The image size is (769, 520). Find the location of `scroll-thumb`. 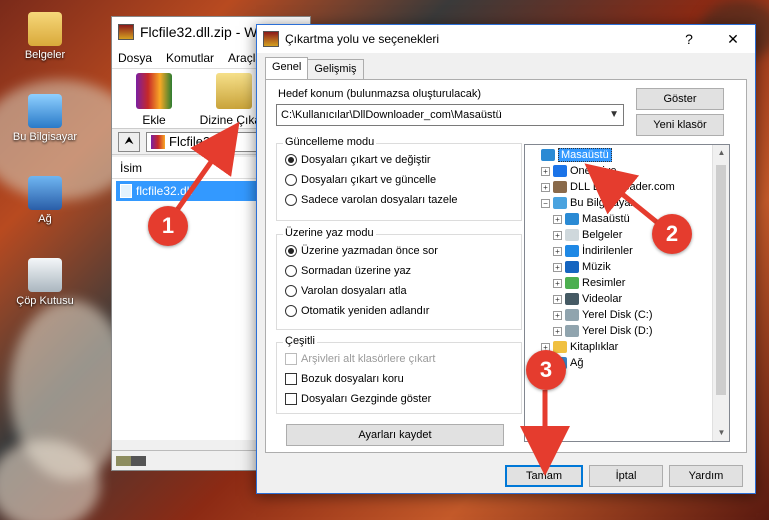

scroll-thumb is located at coordinates (721, 280).